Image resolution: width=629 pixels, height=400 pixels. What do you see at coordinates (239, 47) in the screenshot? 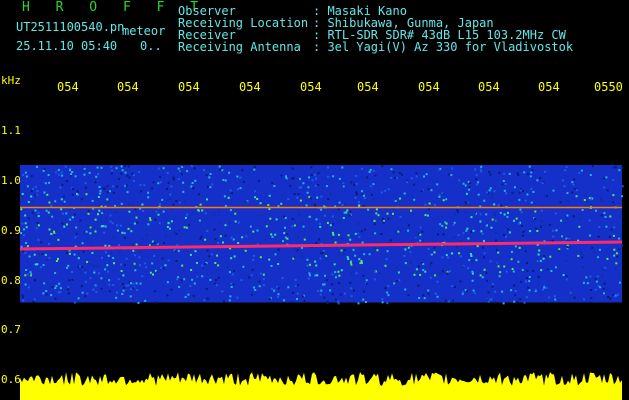
I see `info-label-antenna: Receiving Antenna` at bounding box center [239, 47].